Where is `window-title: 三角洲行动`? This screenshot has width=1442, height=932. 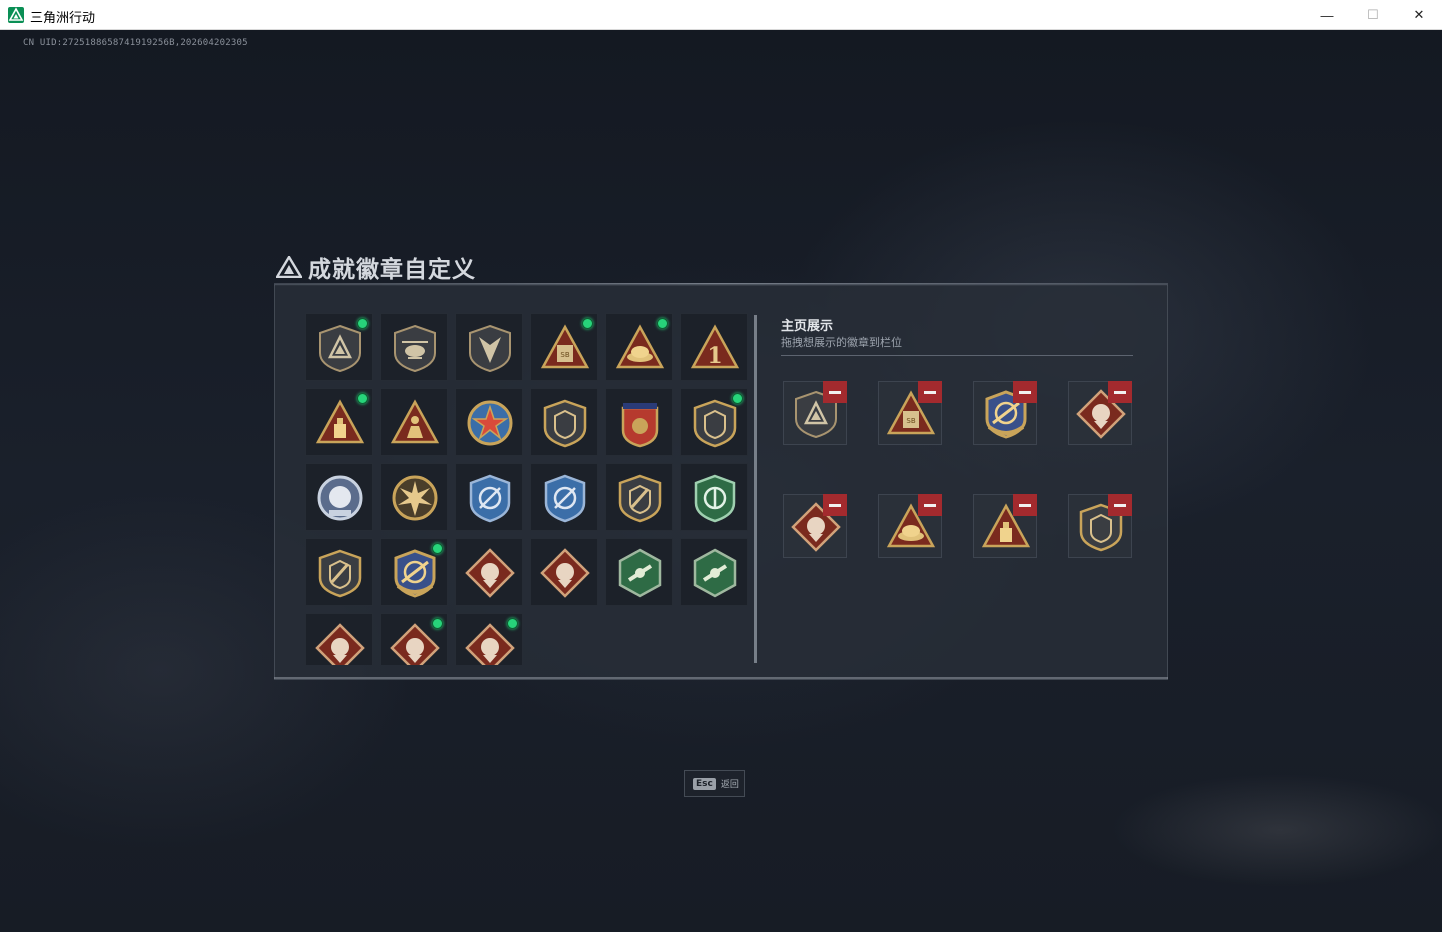
window-title: 三角洲行动 is located at coordinates (63, 18).